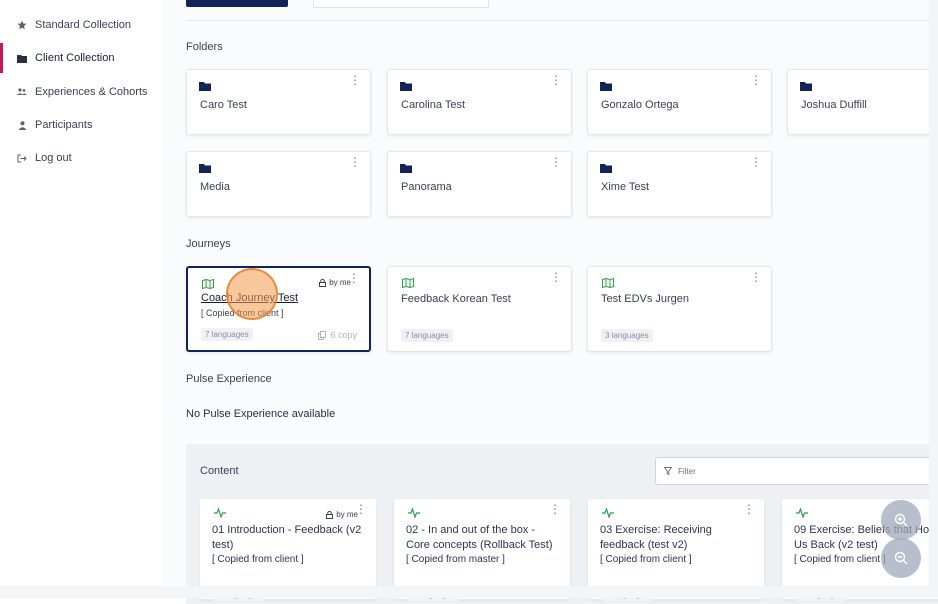 The image size is (938, 604). I want to click on divider, so click(557, 20).